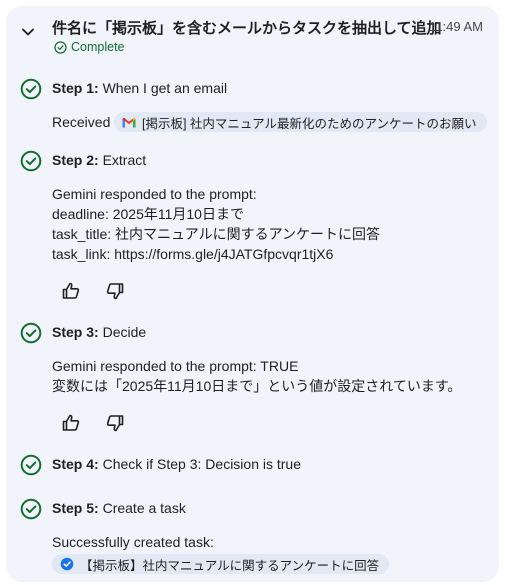  Describe the element at coordinates (257, 386) in the screenshot. I see `response-line: 変数には「2025年11月10日まで」という値が設定されています。` at that location.